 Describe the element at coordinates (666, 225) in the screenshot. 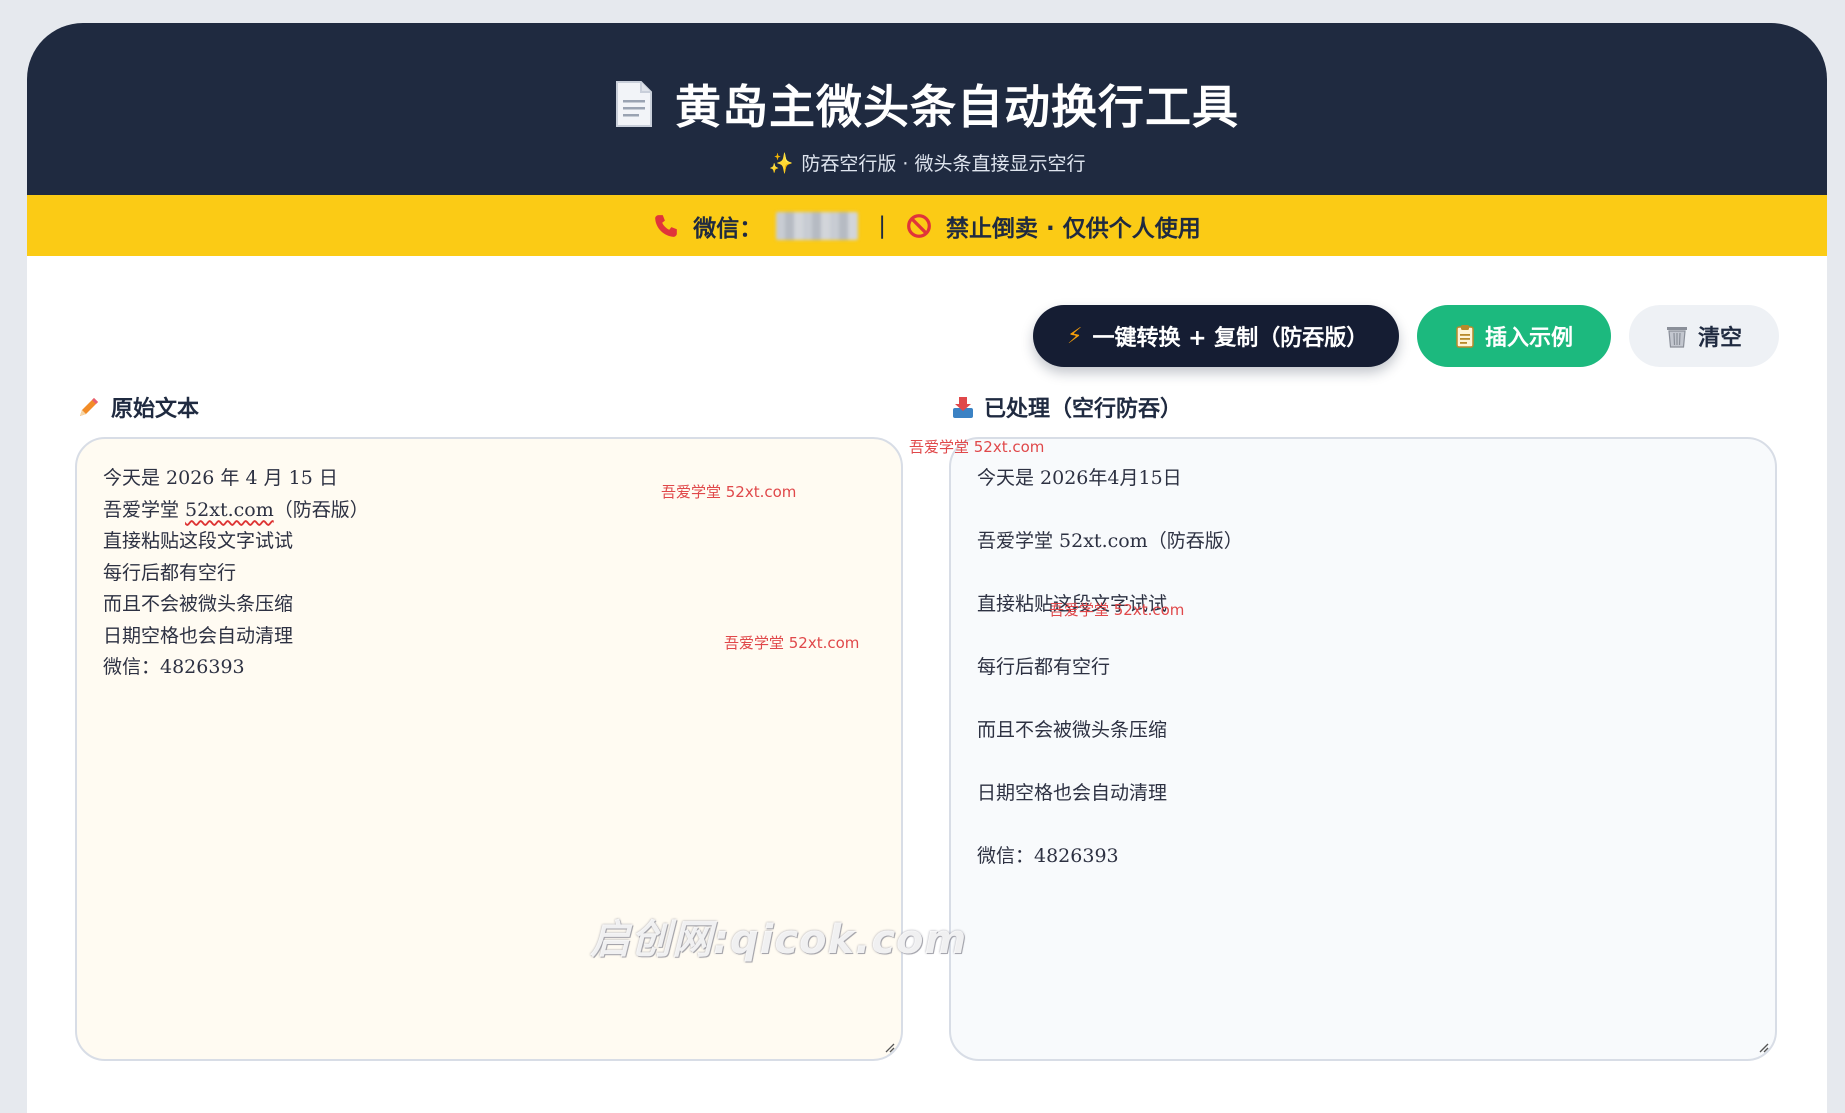

I see `phone-icon` at that location.